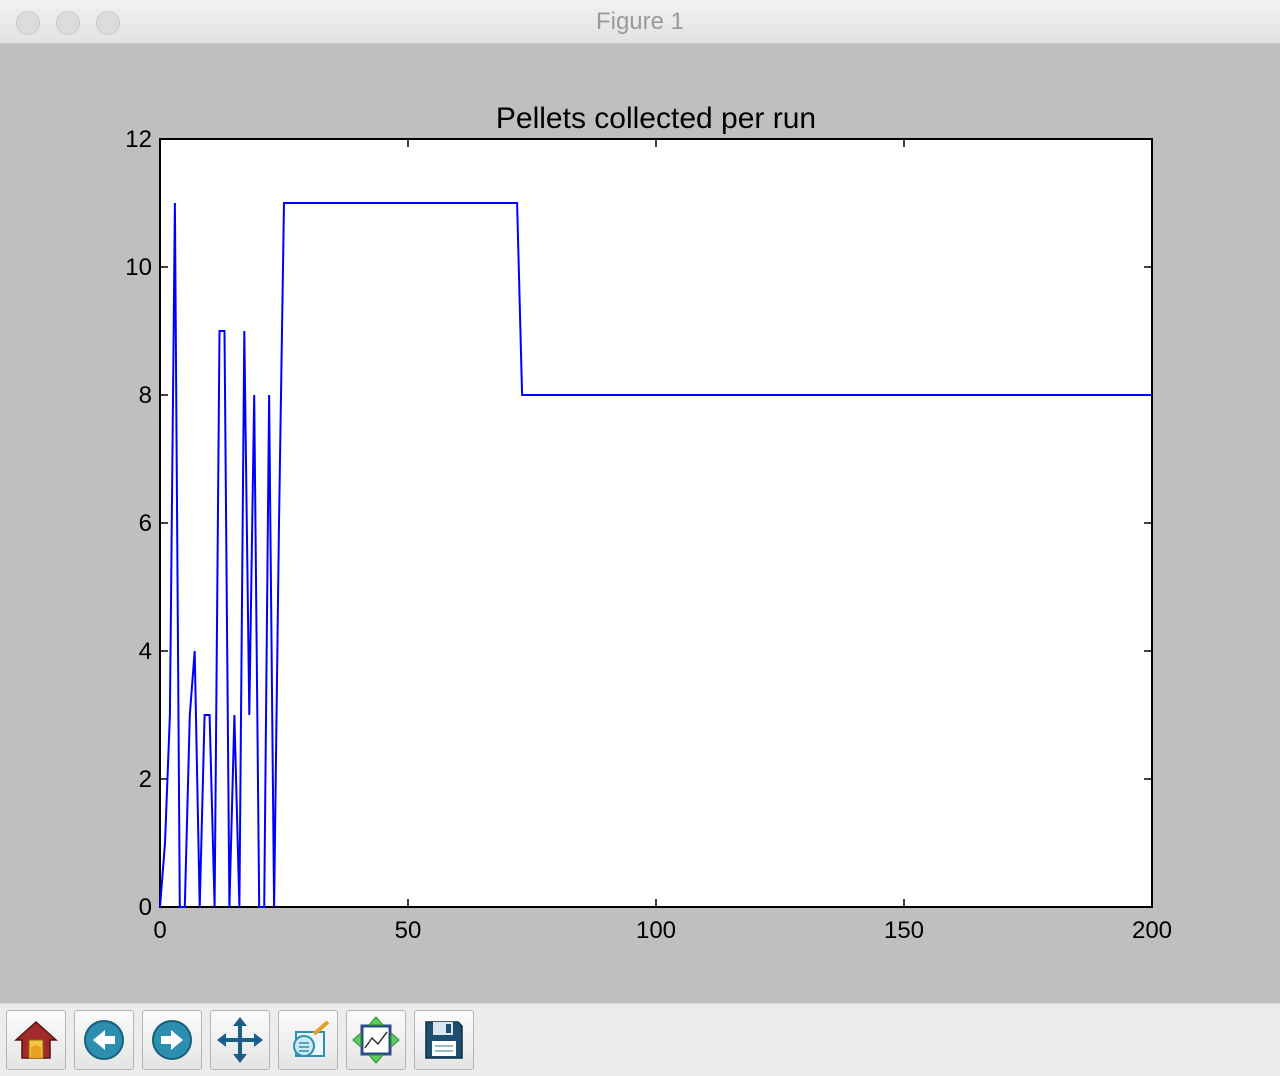 Image resolution: width=1280 pixels, height=1076 pixels. I want to click on move-arrows-icon, so click(240, 1040).